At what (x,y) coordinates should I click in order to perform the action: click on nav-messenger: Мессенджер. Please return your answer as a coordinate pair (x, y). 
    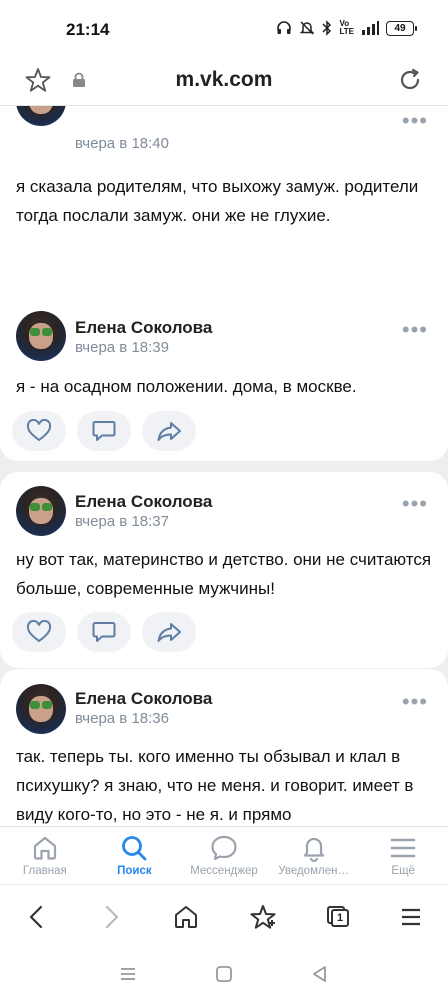
    Looking at the image, I should click on (224, 855).